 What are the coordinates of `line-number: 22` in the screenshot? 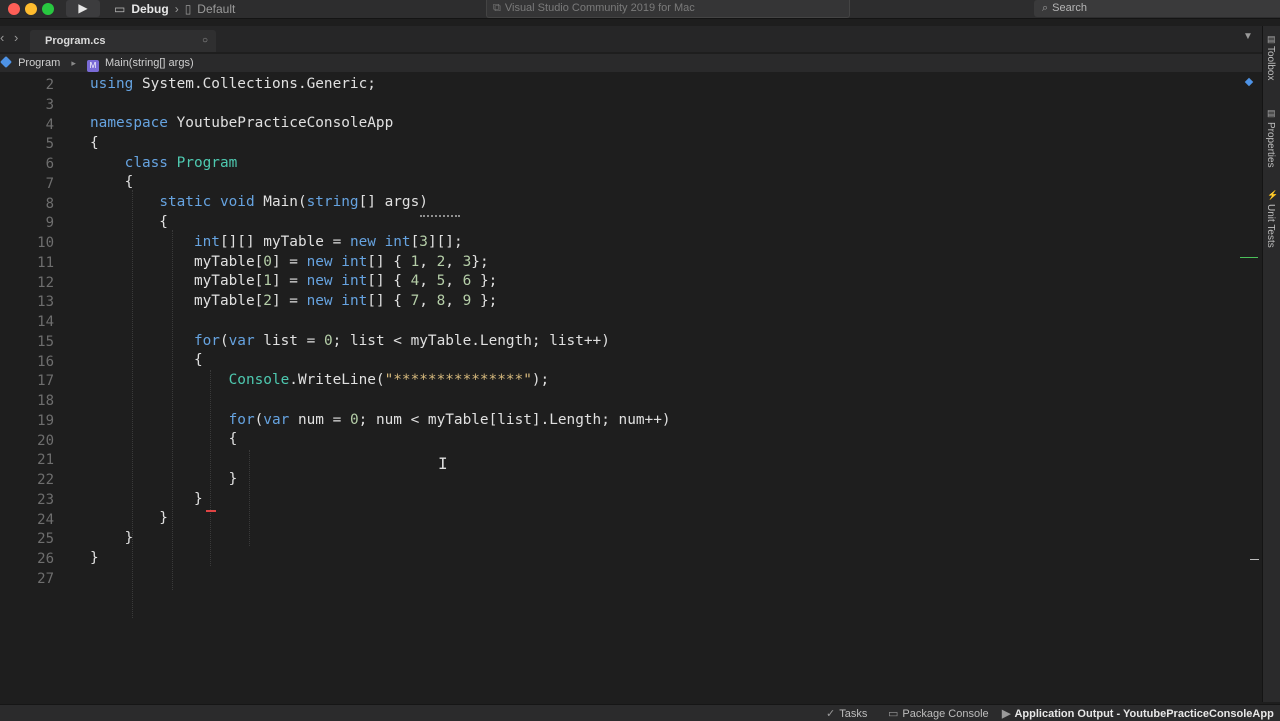 It's located at (45, 480).